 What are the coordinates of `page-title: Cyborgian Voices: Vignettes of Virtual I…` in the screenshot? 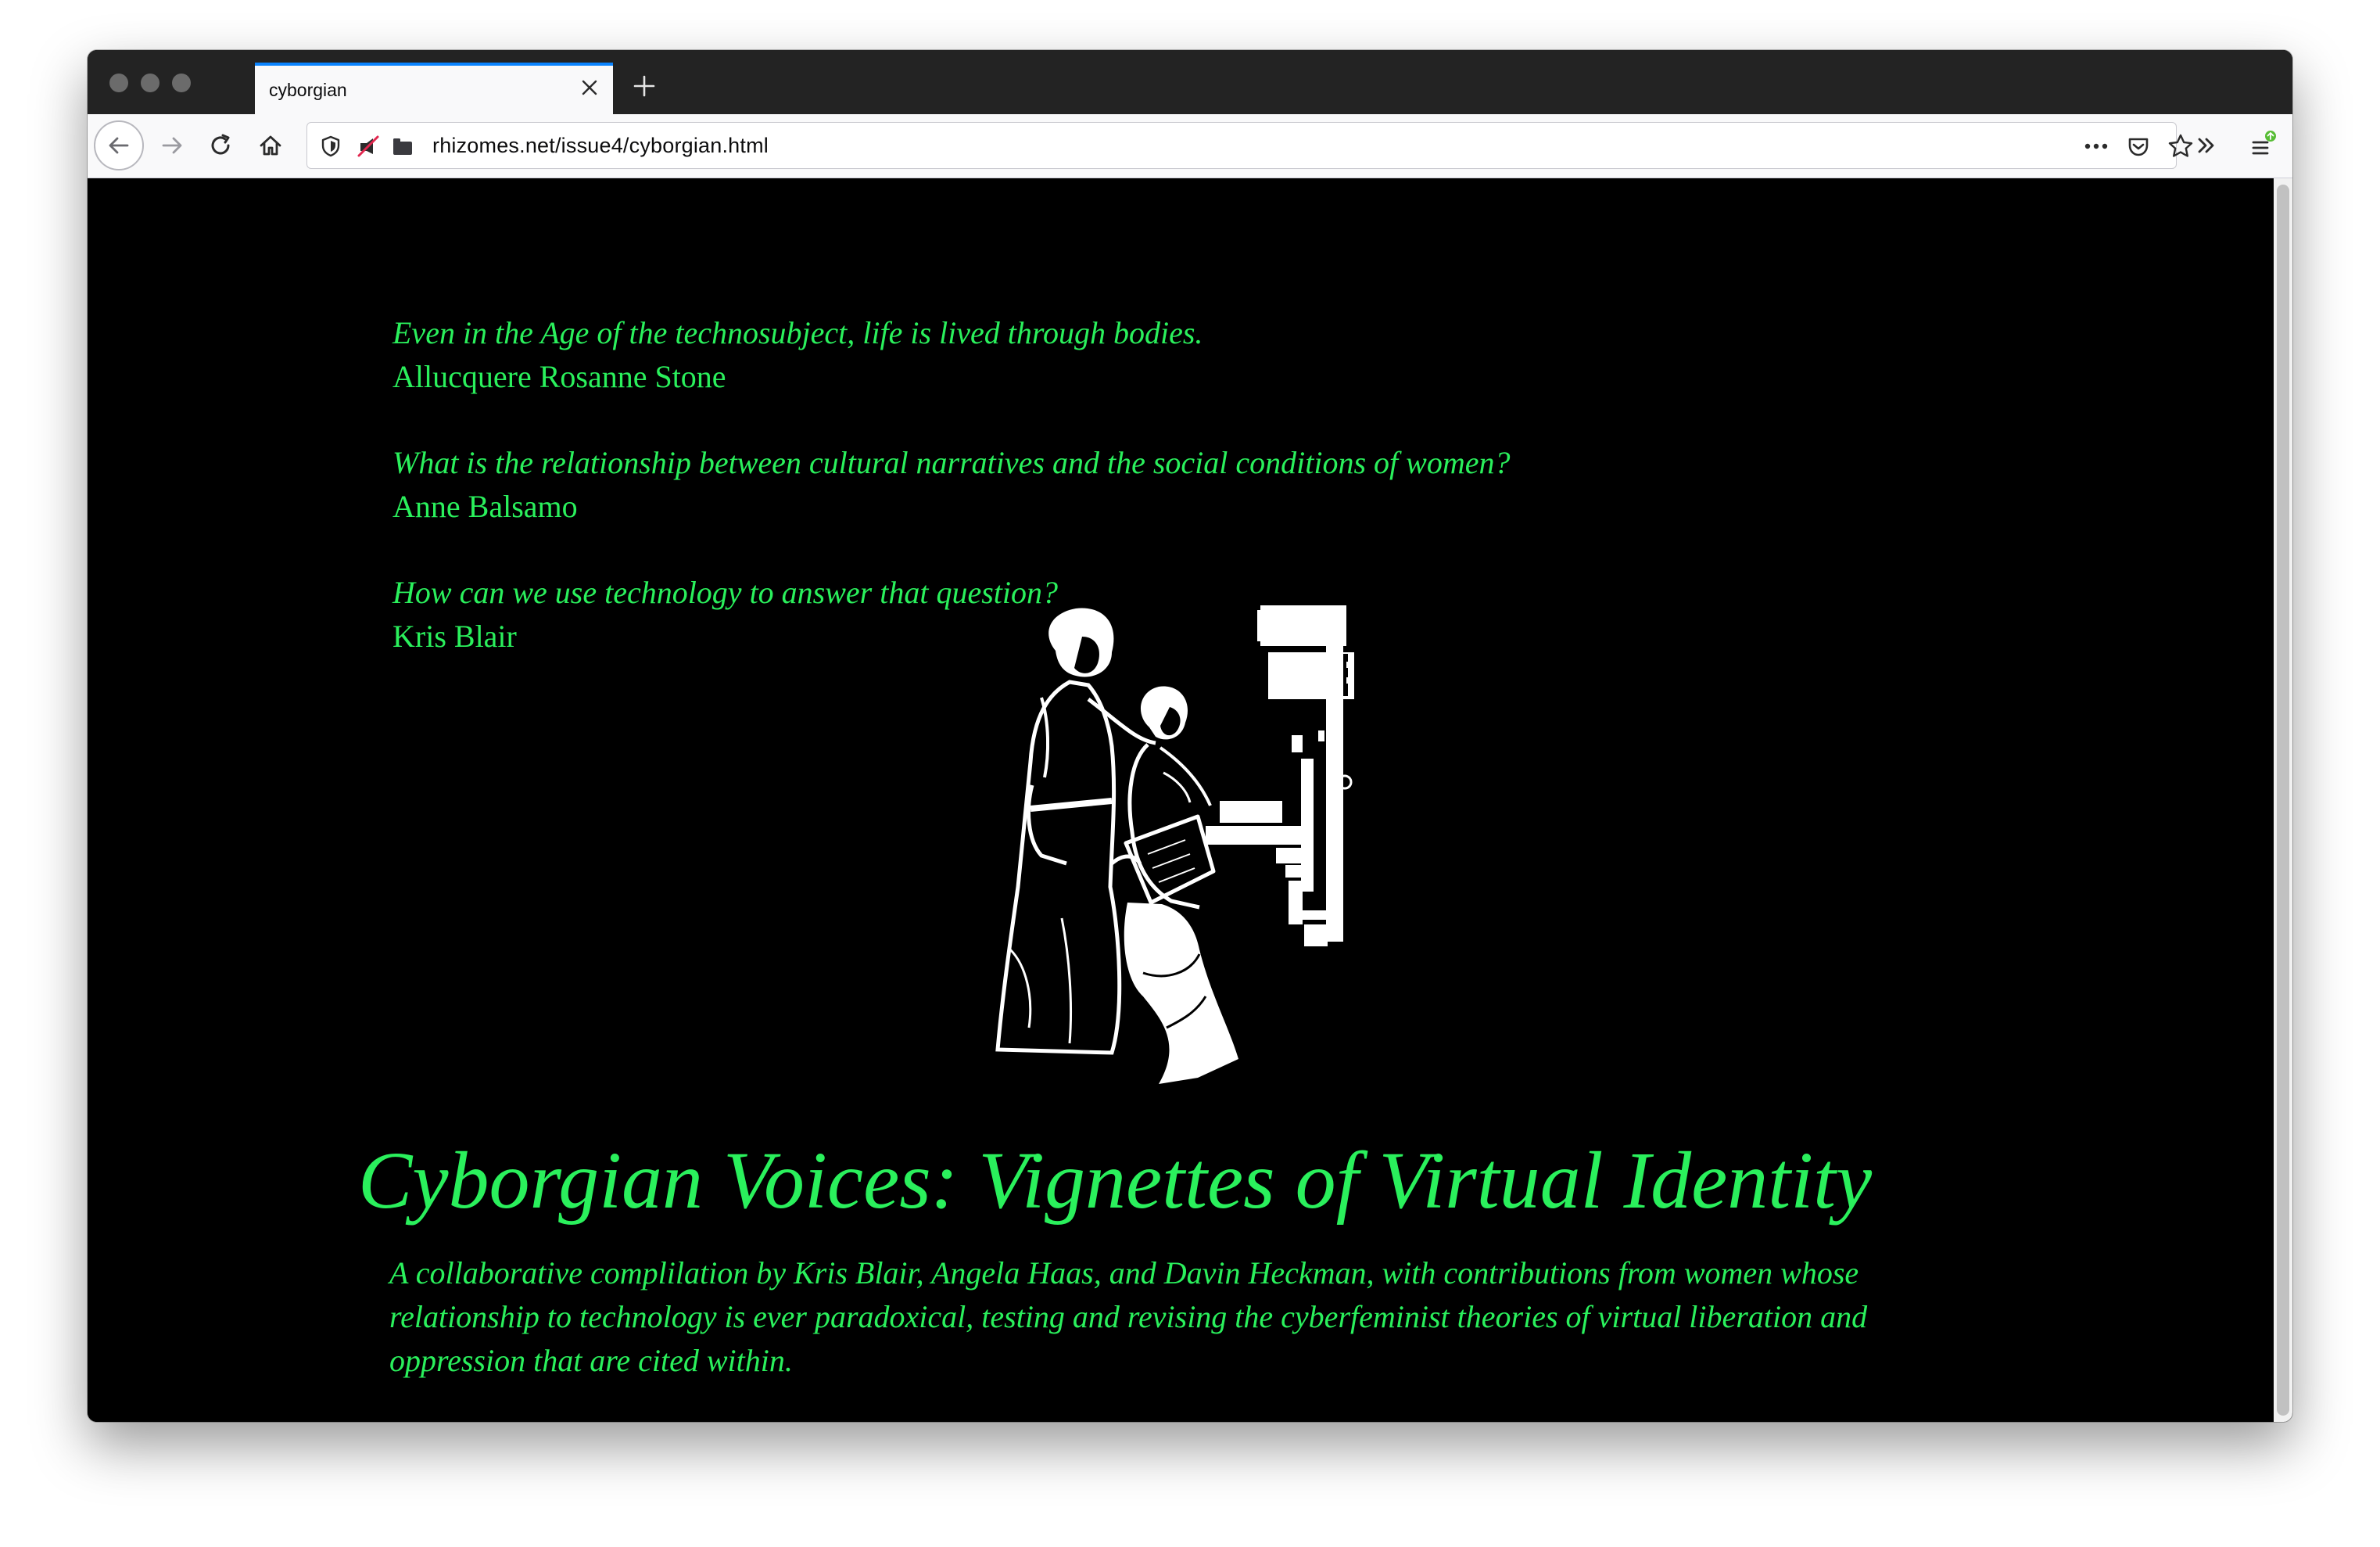 It's located at (1115, 1181).